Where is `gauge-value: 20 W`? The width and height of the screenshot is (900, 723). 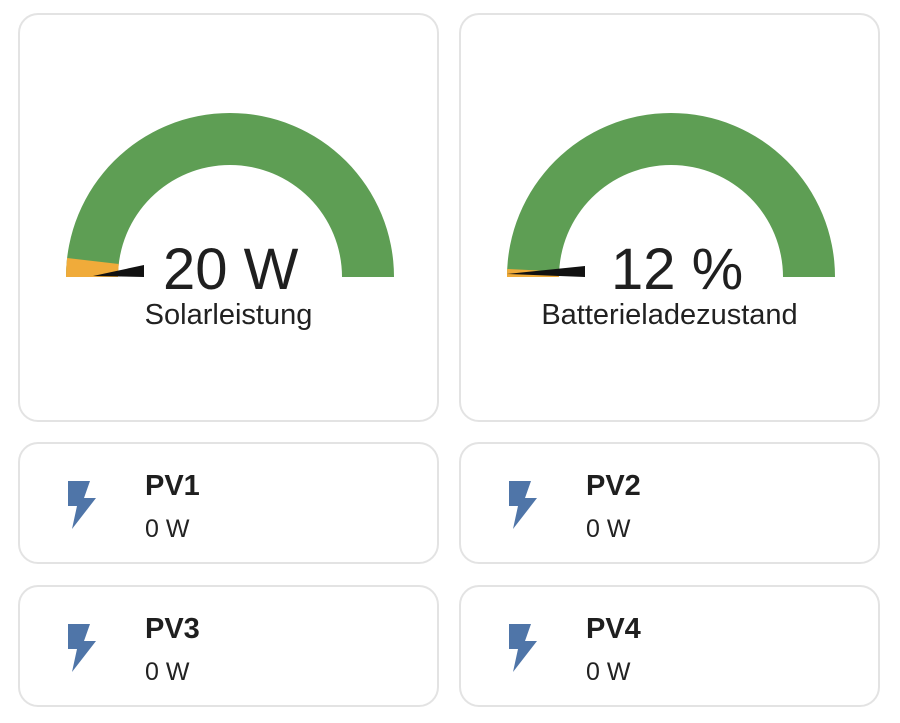 gauge-value: 20 W is located at coordinates (231, 269).